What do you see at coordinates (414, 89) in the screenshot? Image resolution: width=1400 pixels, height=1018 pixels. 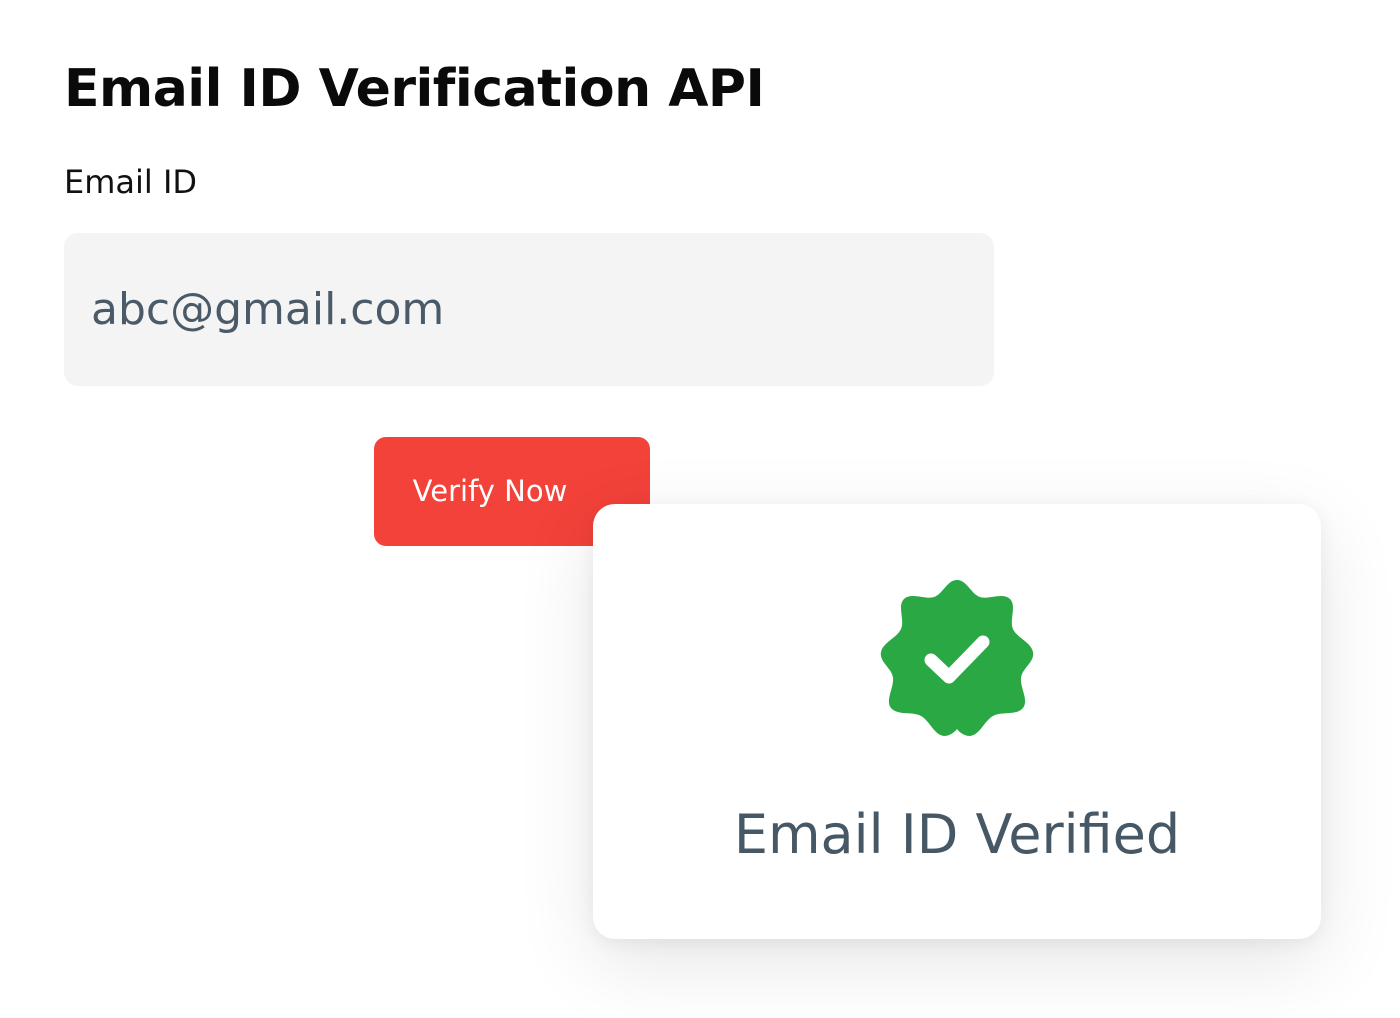 I see `page-title: Email ID Verification API` at bounding box center [414, 89].